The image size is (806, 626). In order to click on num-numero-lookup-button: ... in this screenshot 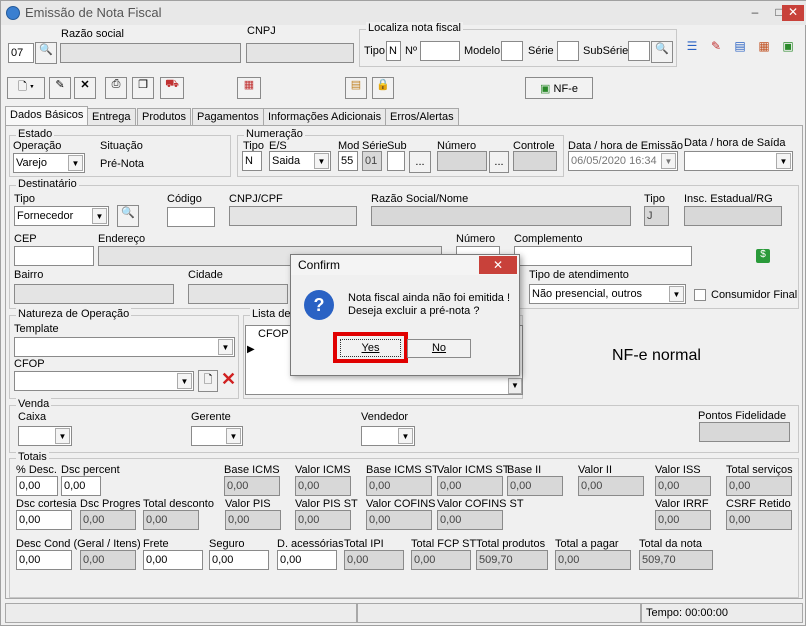, I will do `click(499, 162)`.